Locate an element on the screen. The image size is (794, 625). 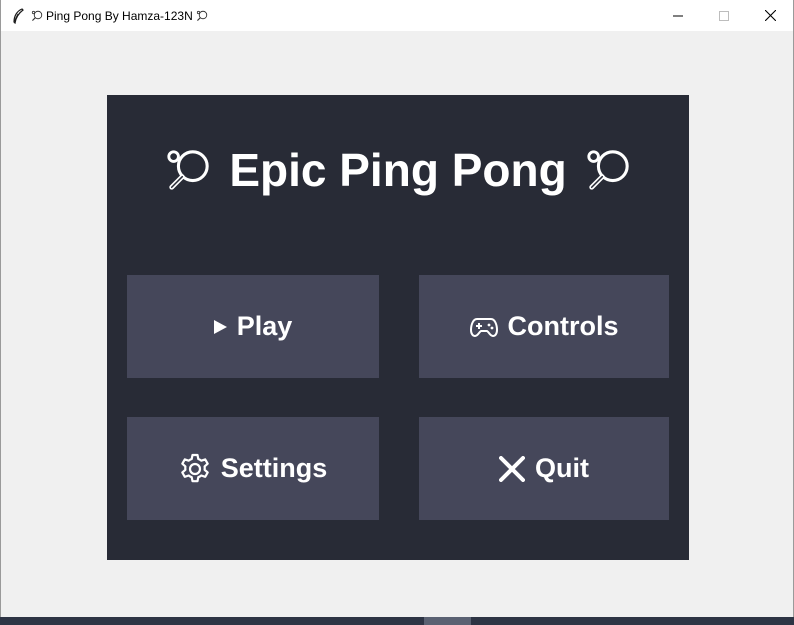
window-title: Ping Pong By Hamza-123N is located at coordinates (119, 16).